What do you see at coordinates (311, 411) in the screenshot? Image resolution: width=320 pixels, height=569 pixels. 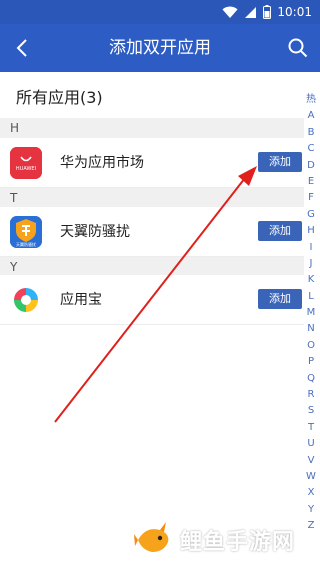 I see `index-item: S` at bounding box center [311, 411].